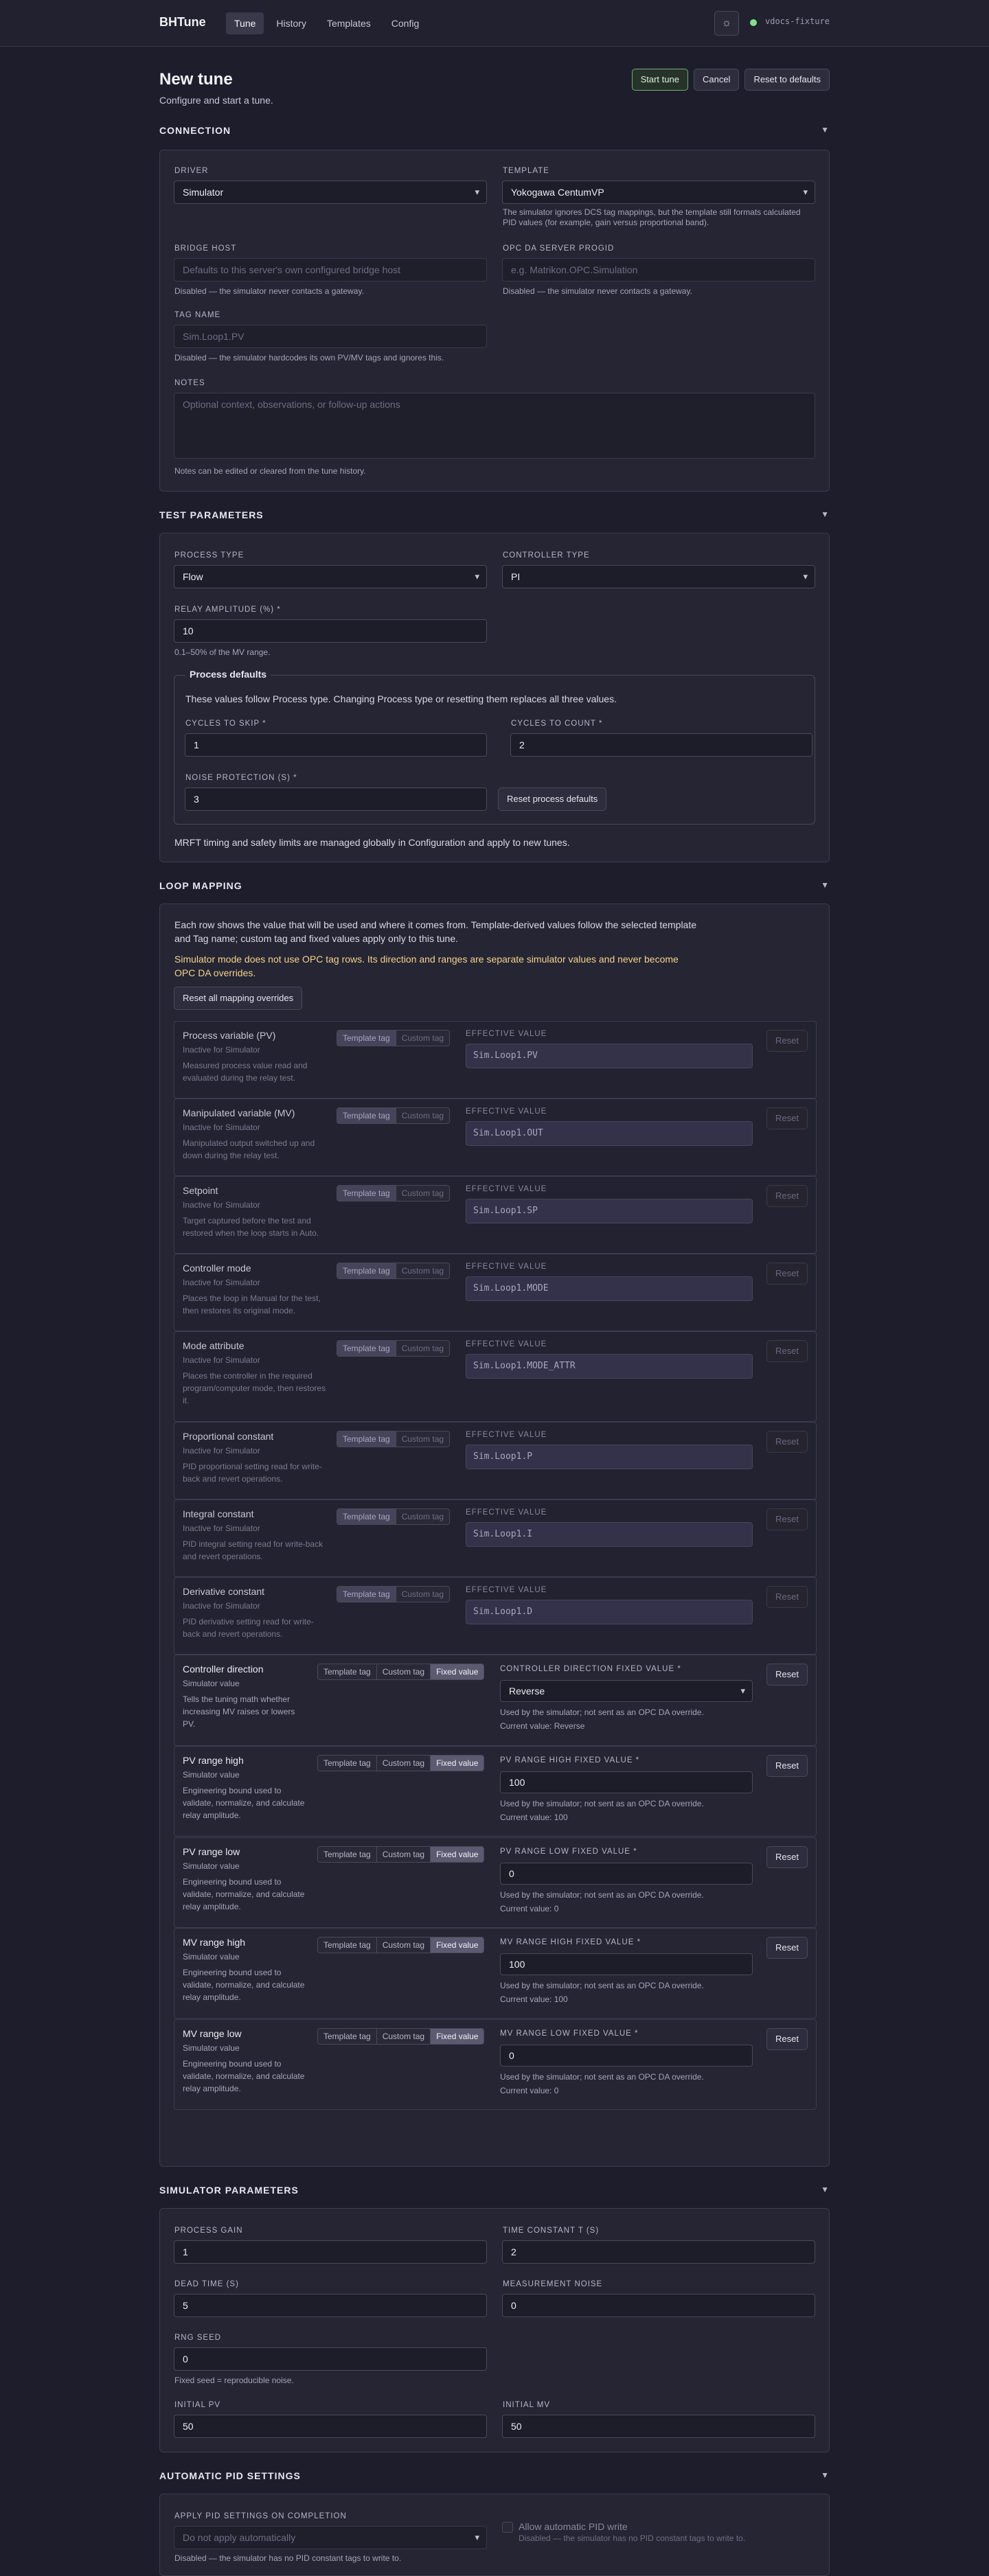 The image size is (989, 2576). Describe the element at coordinates (658, 576) in the screenshot. I see `controller-type-select: PI` at that location.